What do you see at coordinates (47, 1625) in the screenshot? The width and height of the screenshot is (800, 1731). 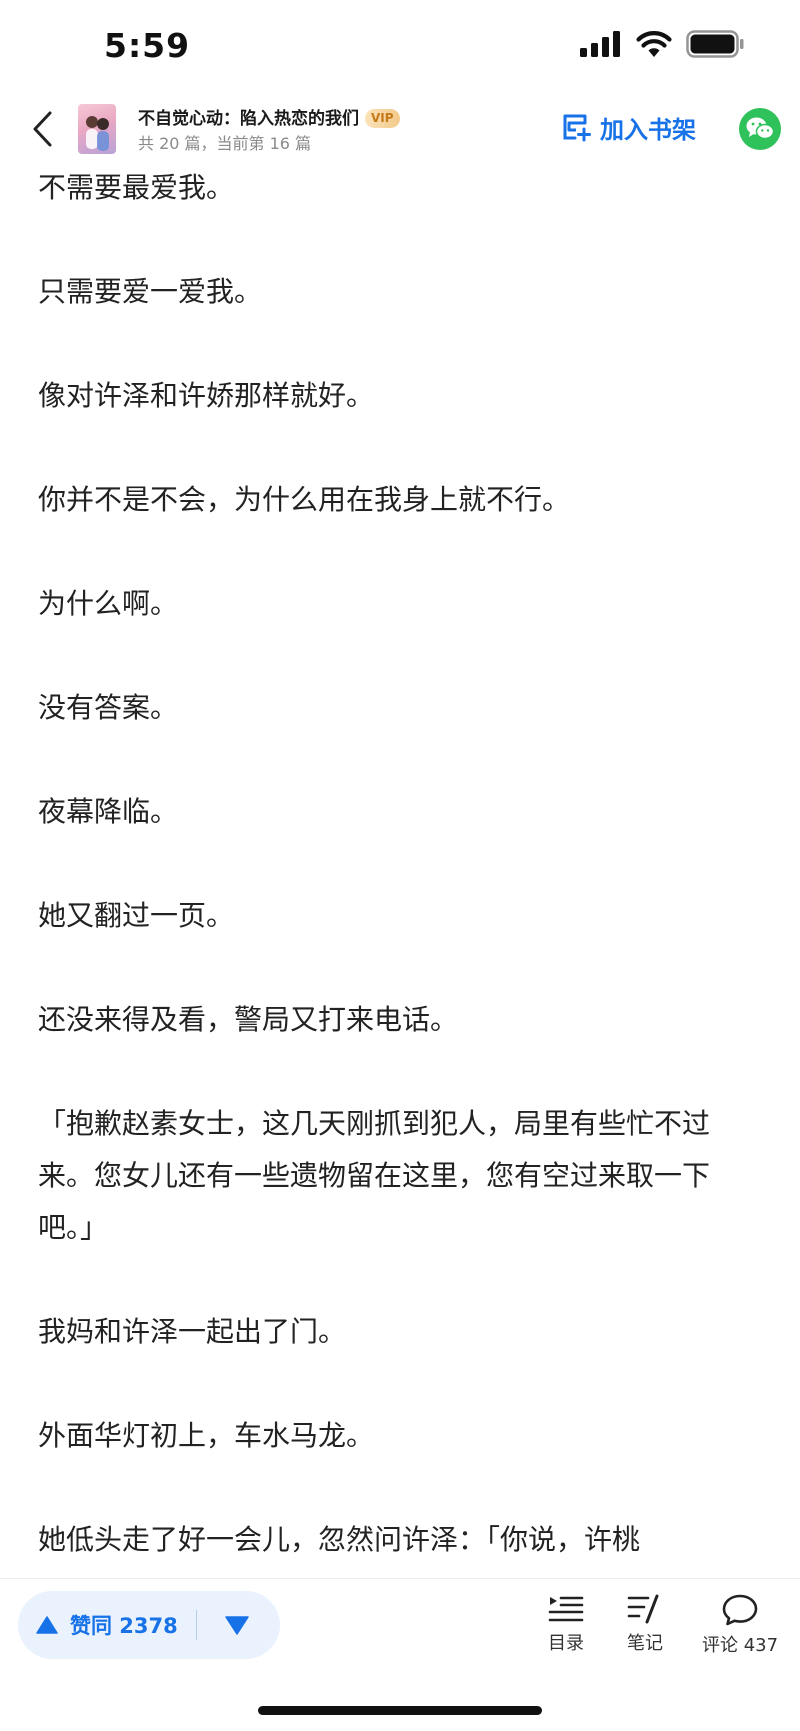 I see `triangle-up-icon` at bounding box center [47, 1625].